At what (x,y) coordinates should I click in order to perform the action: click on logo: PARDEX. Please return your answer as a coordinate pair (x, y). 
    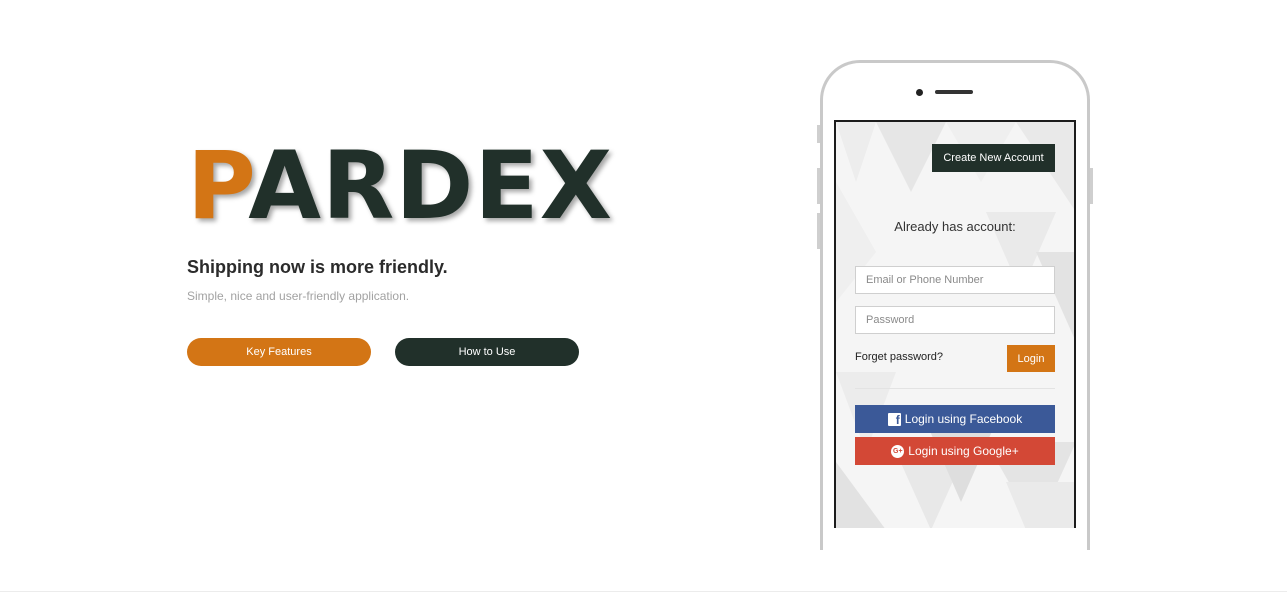
    Looking at the image, I should click on (399, 187).